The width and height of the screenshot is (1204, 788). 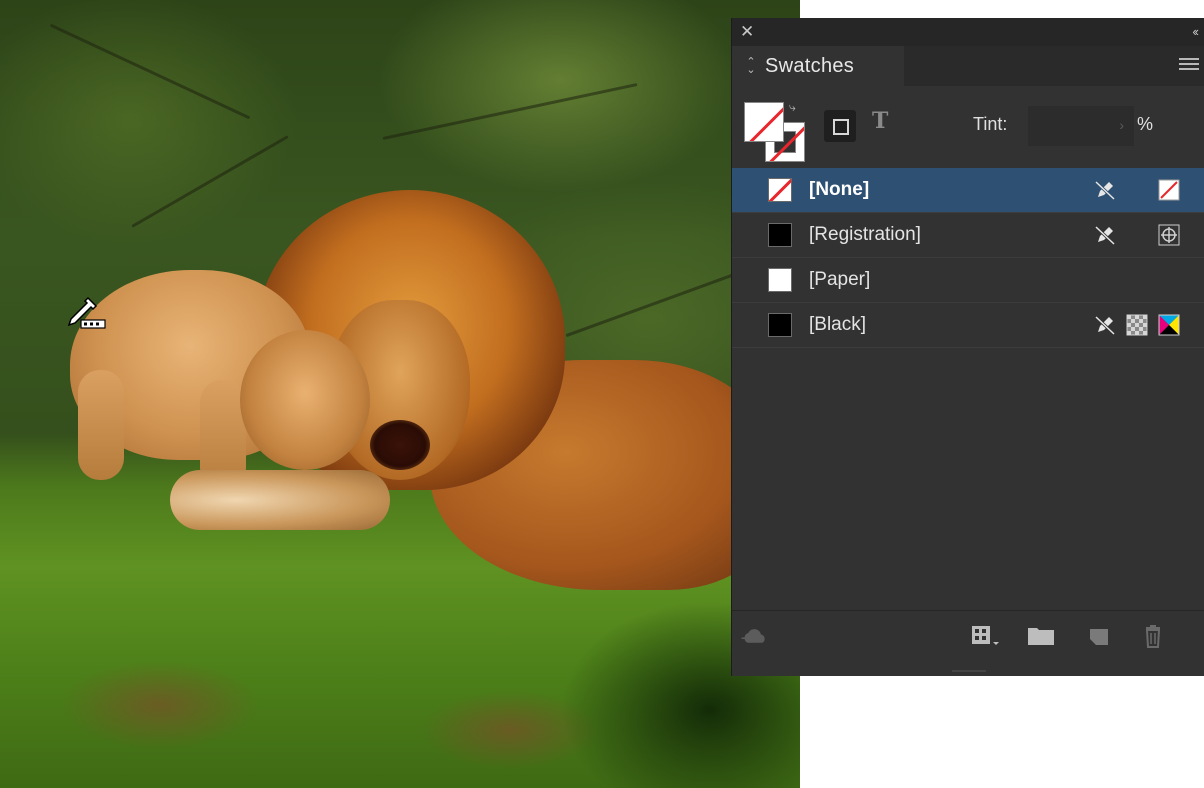 I want to click on panel-tab-row: ⌃ ⌄ Swatches, so click(x=968, y=66).